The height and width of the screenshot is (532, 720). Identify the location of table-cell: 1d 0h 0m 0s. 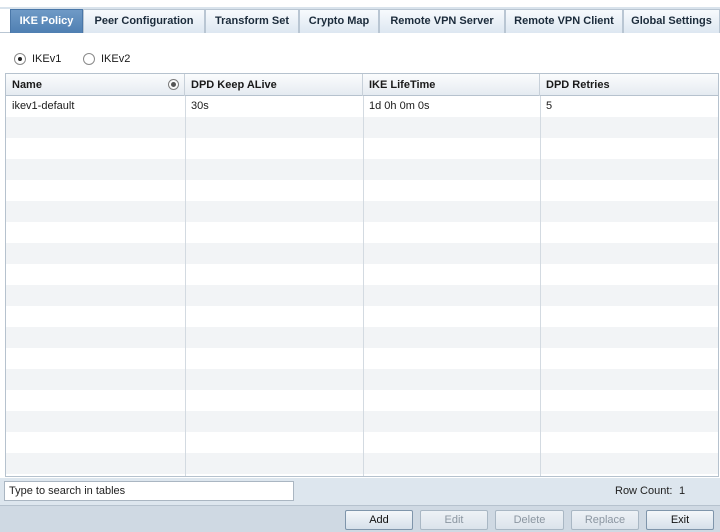
(399, 106).